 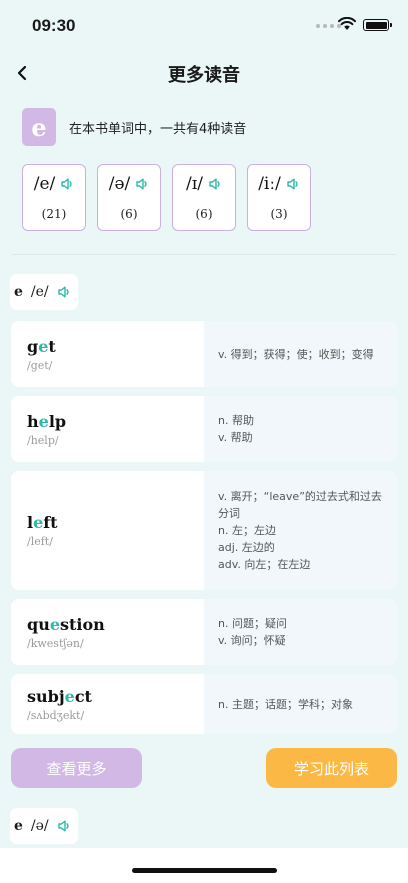 What do you see at coordinates (40, 365) in the screenshot?
I see `word-ipa: /get/` at bounding box center [40, 365].